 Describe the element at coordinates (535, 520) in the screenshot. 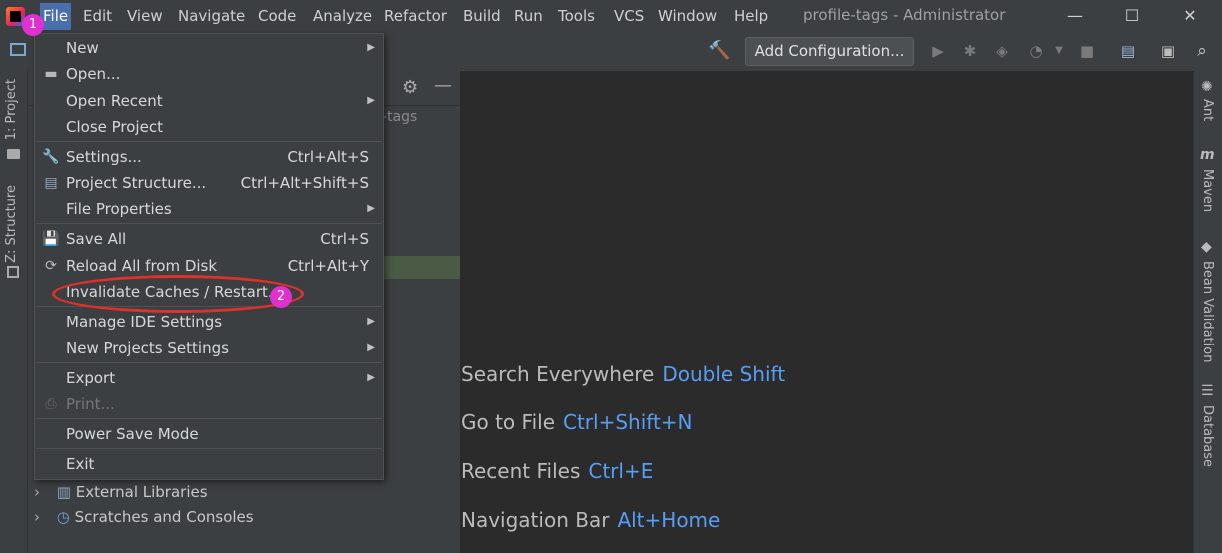

I see `hint-label: Navigation Bar` at that location.